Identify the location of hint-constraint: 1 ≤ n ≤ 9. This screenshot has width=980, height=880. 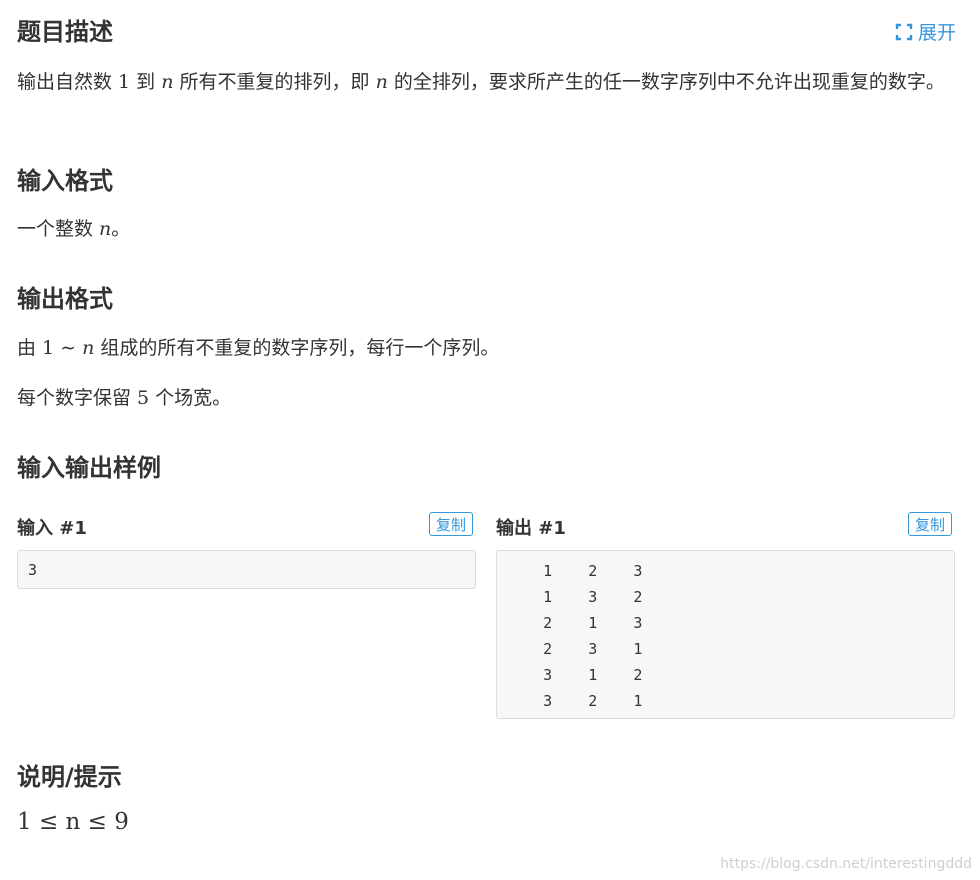
(73, 822).